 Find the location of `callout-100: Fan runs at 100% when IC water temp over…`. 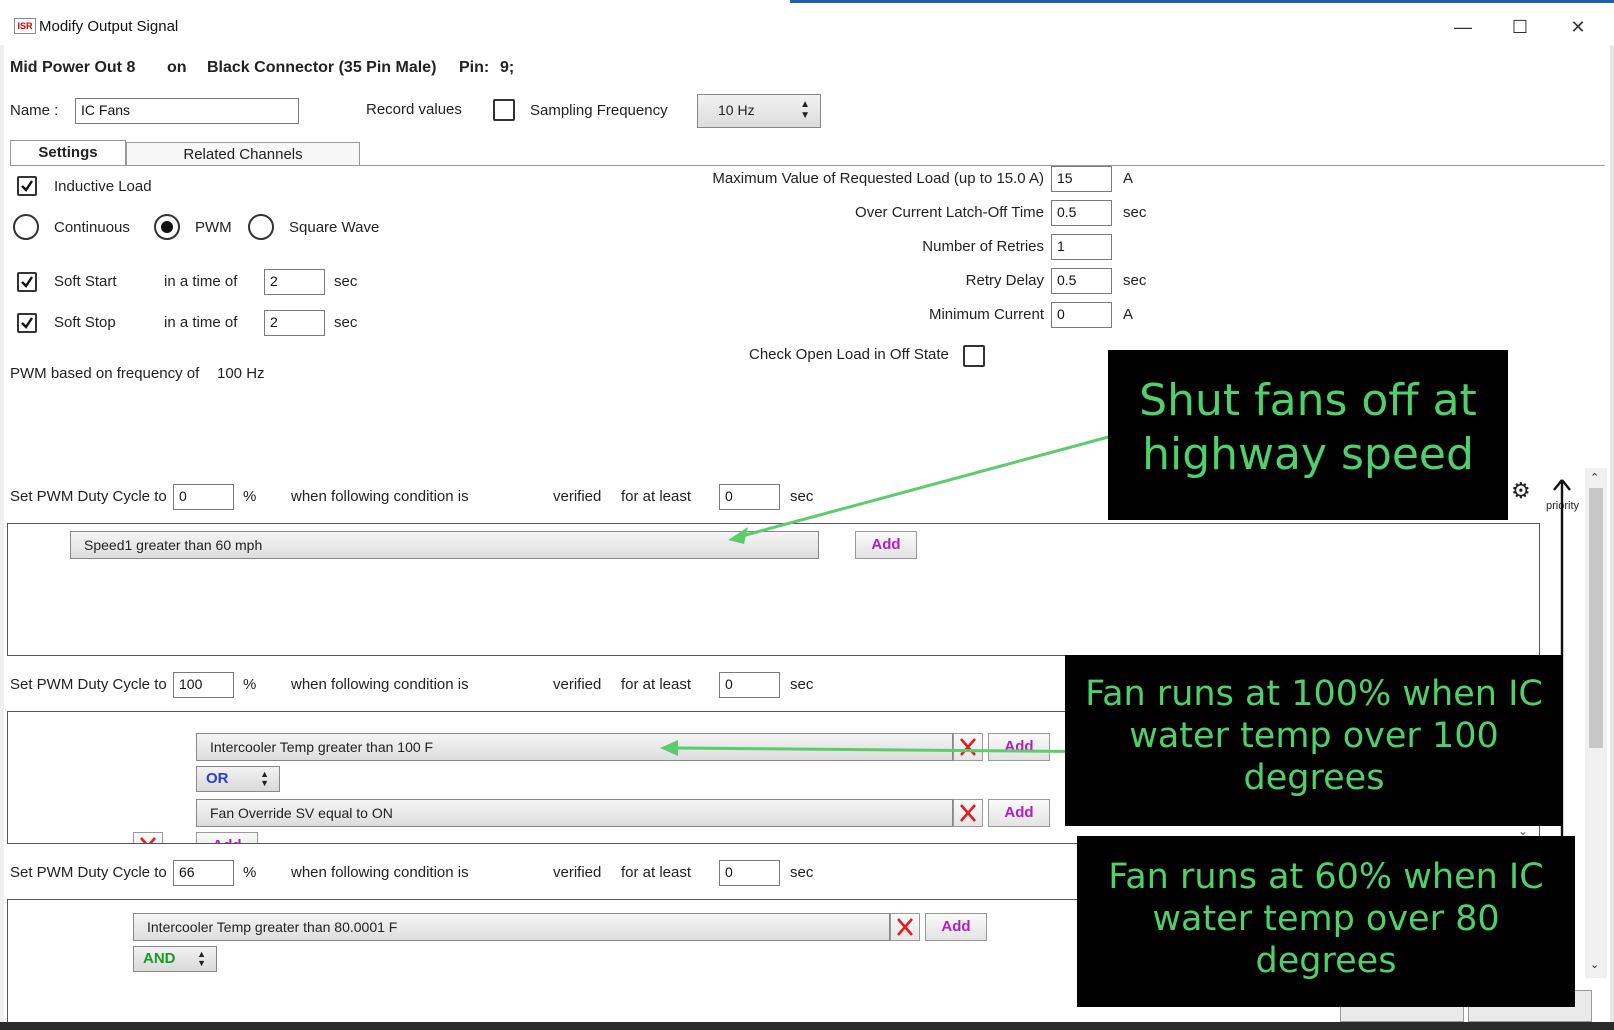

callout-100: Fan runs at 100% when IC water temp over… is located at coordinates (1314, 740).